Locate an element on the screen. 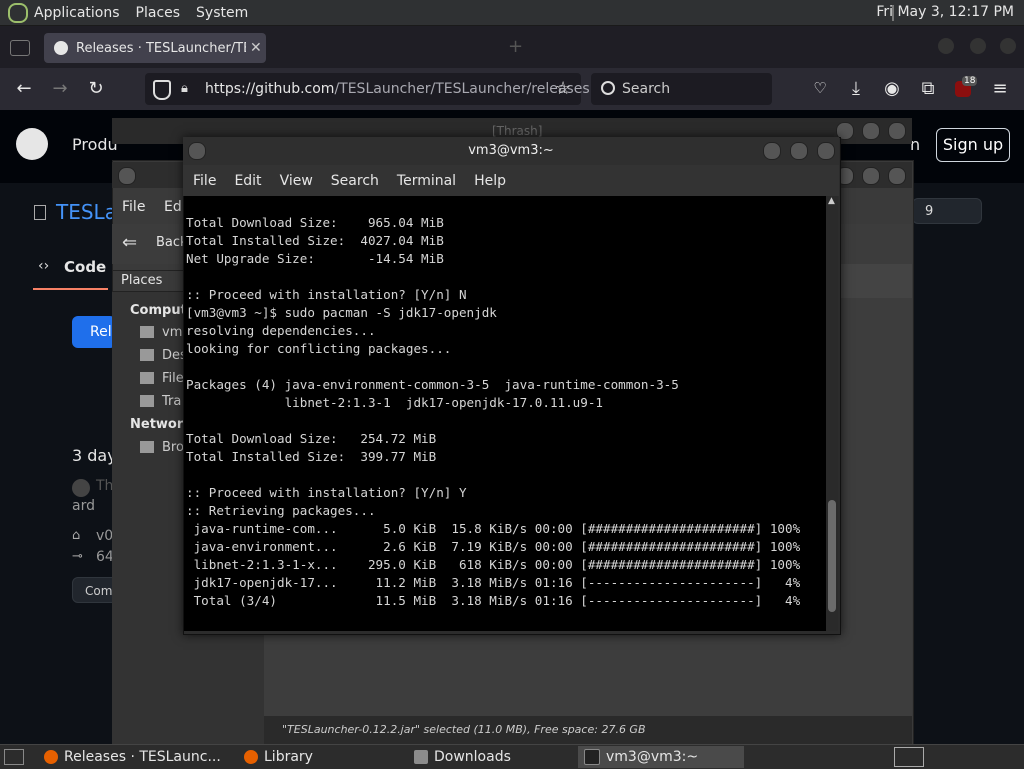  clock: Fri May 3, 12:17 PM is located at coordinates (945, 12).